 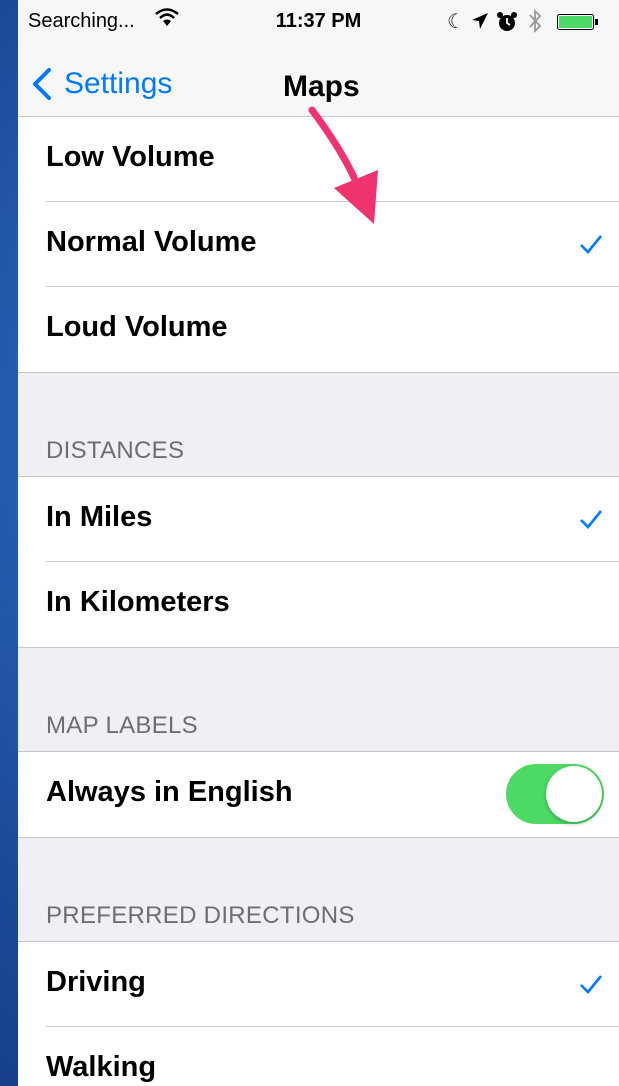 What do you see at coordinates (96, 982) in the screenshot?
I see `cell-label: Driving` at bounding box center [96, 982].